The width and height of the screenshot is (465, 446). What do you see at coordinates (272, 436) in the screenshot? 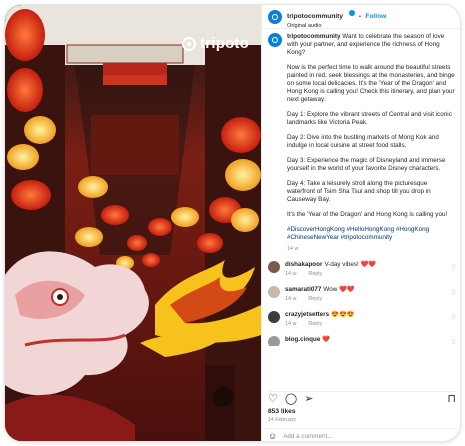
I see `emoji-icon: ☺` at bounding box center [272, 436].